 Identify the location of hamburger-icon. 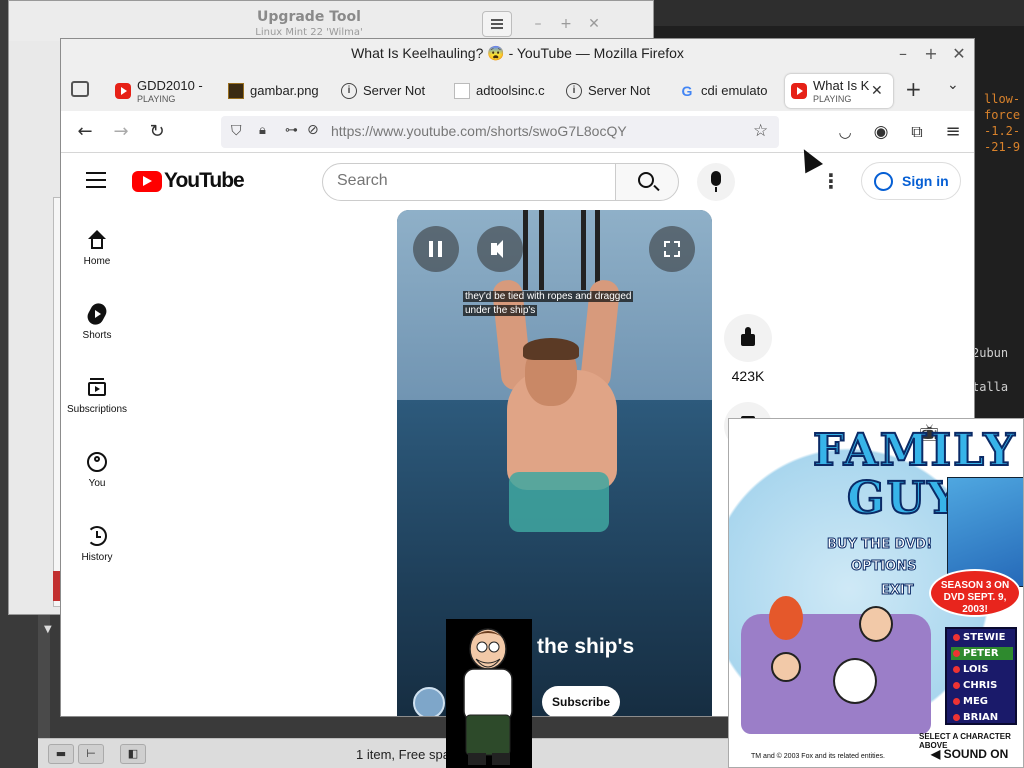
(497, 20).